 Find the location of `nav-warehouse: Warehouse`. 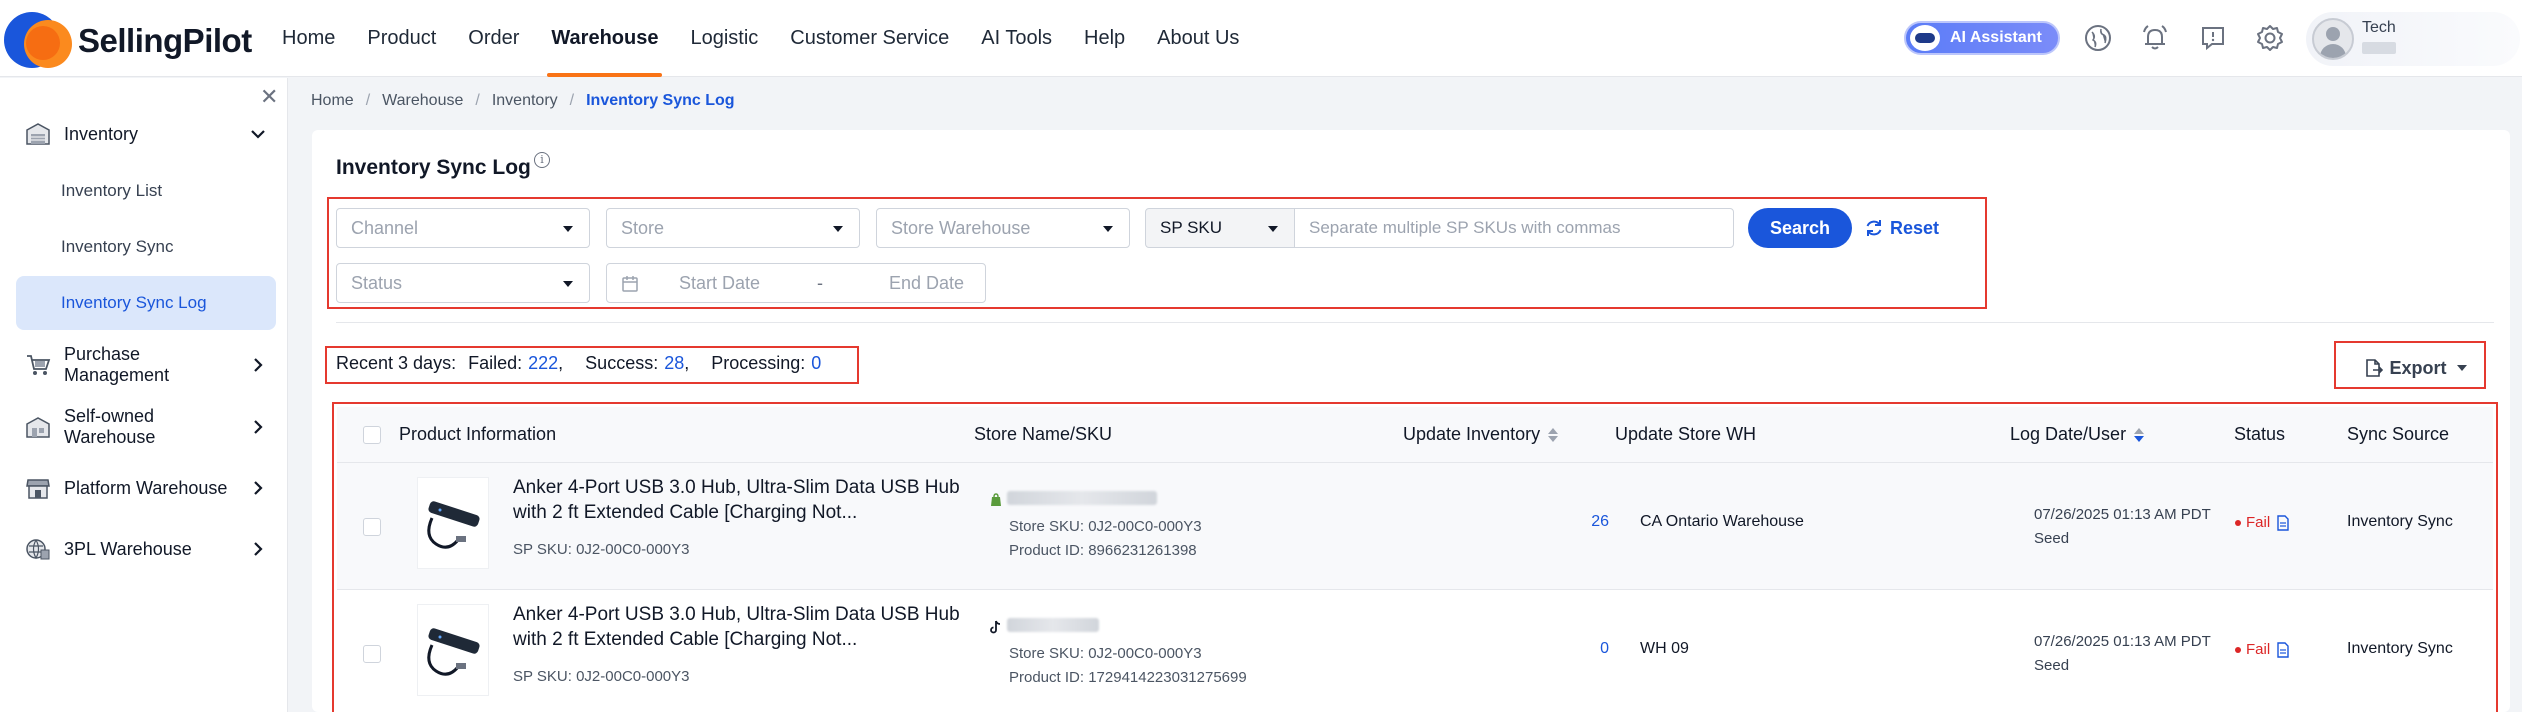

nav-warehouse: Warehouse is located at coordinates (604, 38).